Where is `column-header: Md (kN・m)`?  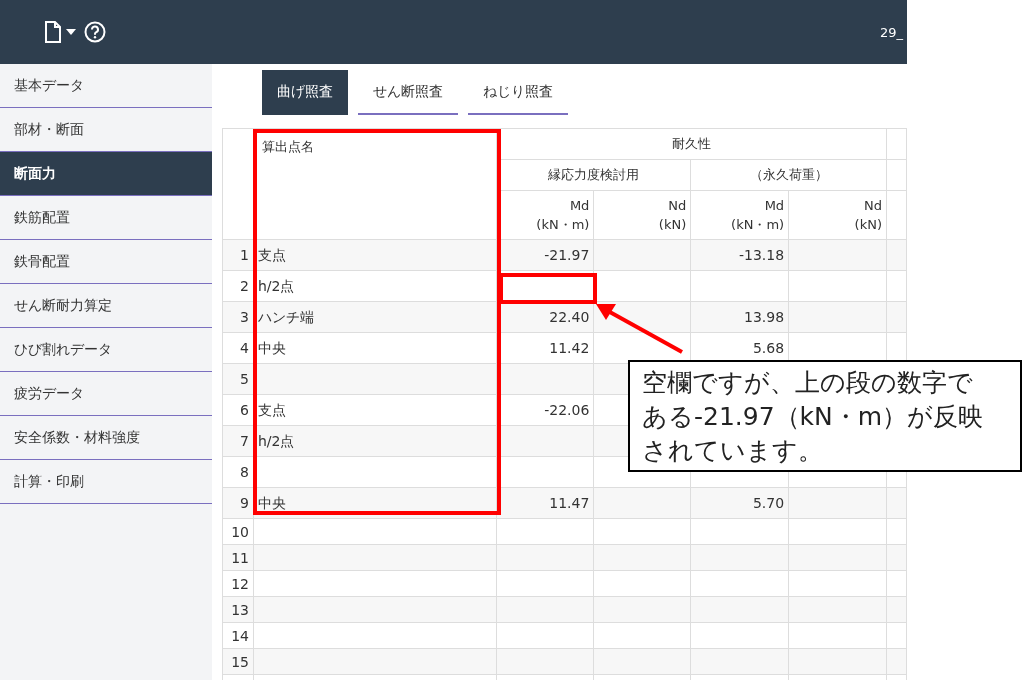 column-header: Md (kN・m) is located at coordinates (739, 215).